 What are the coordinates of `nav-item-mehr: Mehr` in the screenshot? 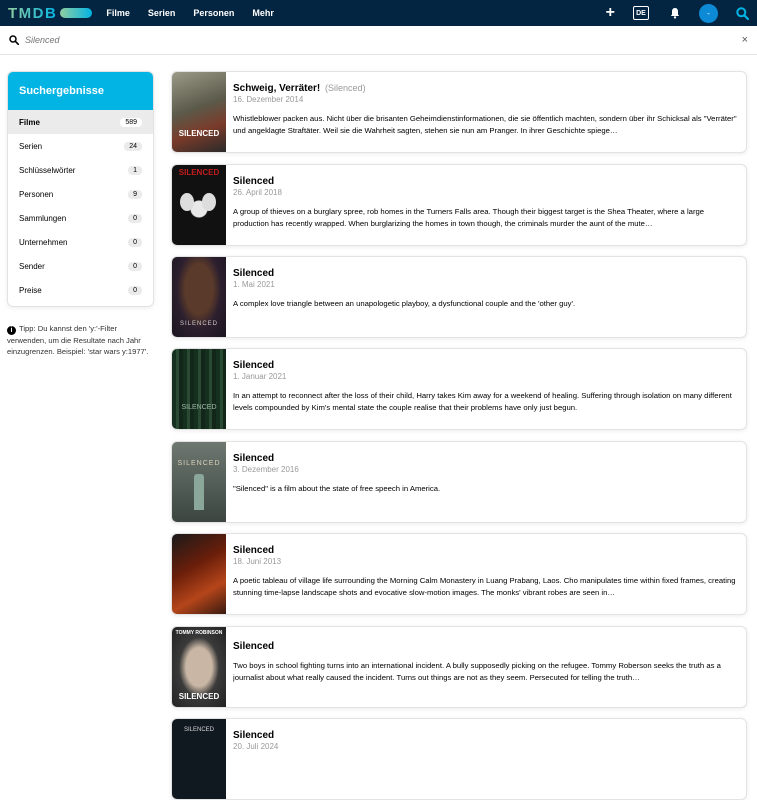 It's located at (263, 13).